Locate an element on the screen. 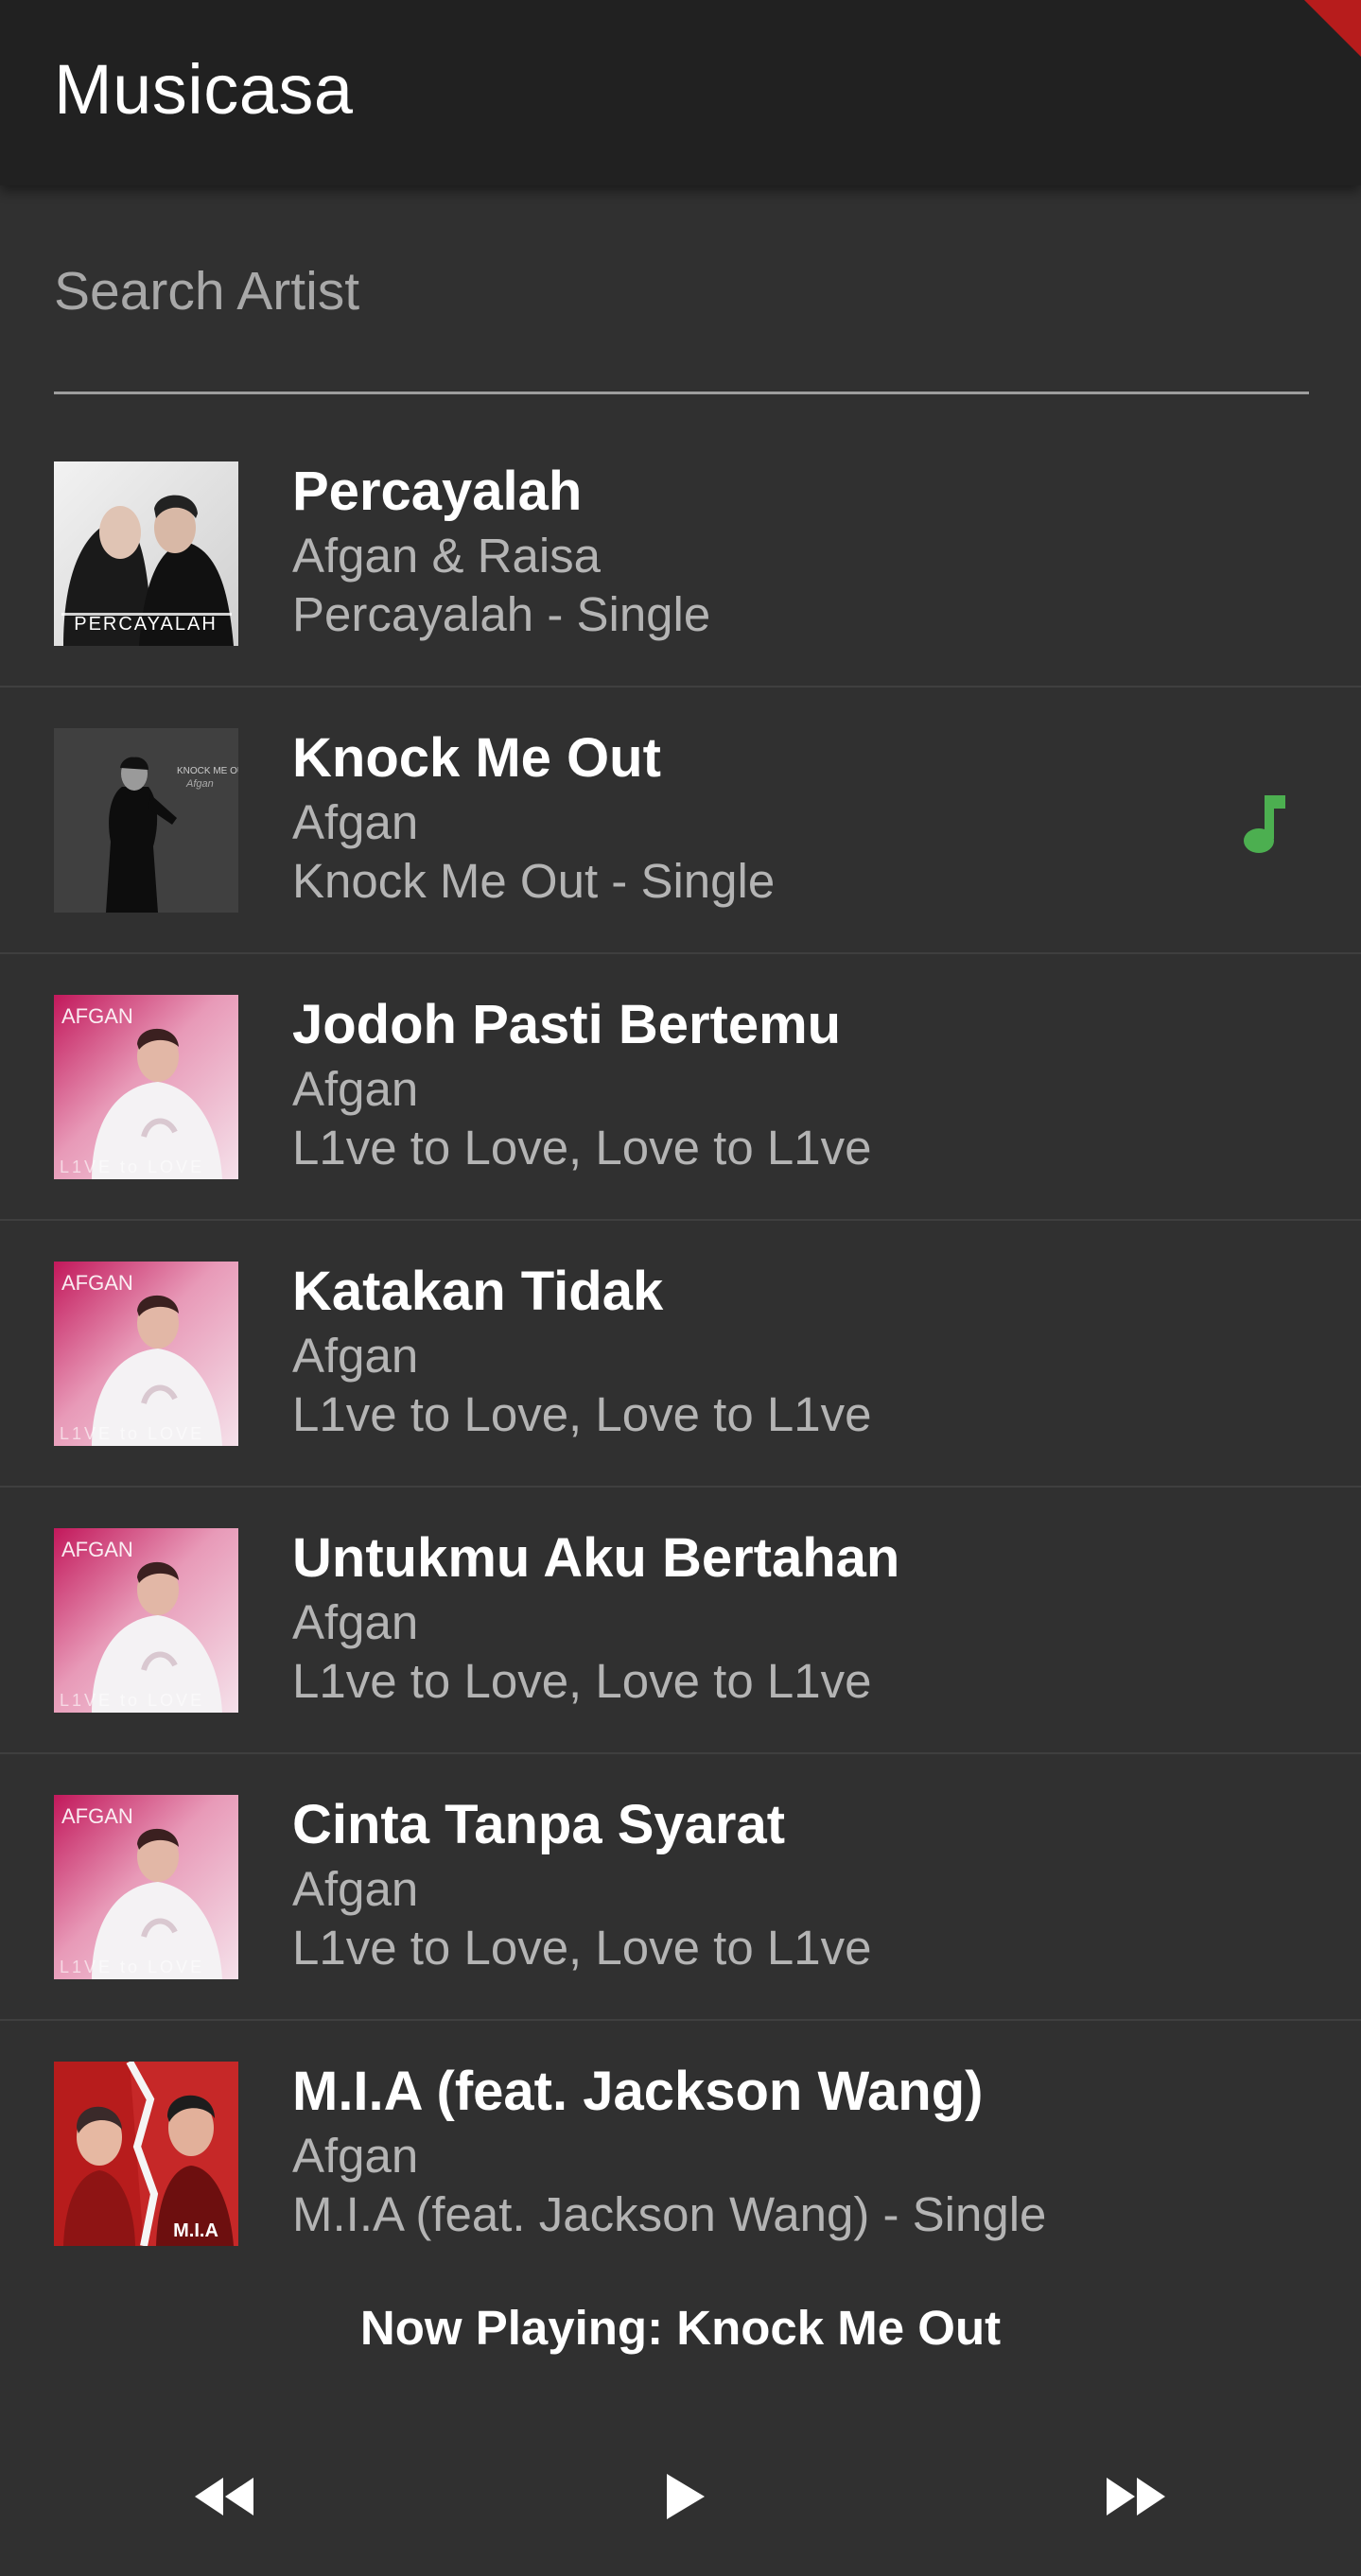 This screenshot has height=2576, width=1361. search-underline is located at coordinates (681, 393).